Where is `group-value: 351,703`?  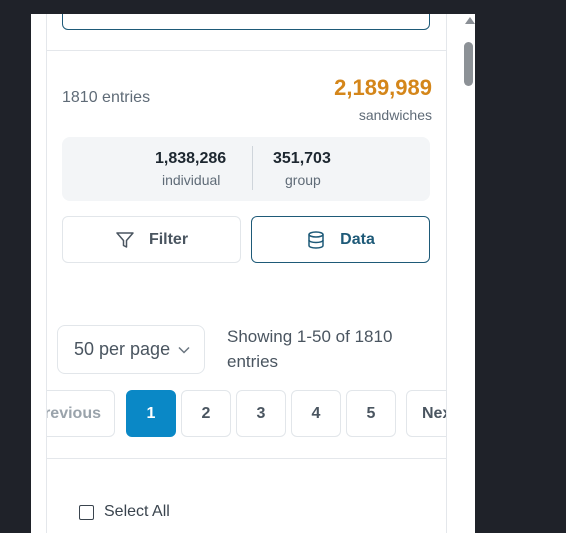
group-value: 351,703 is located at coordinates (302, 158).